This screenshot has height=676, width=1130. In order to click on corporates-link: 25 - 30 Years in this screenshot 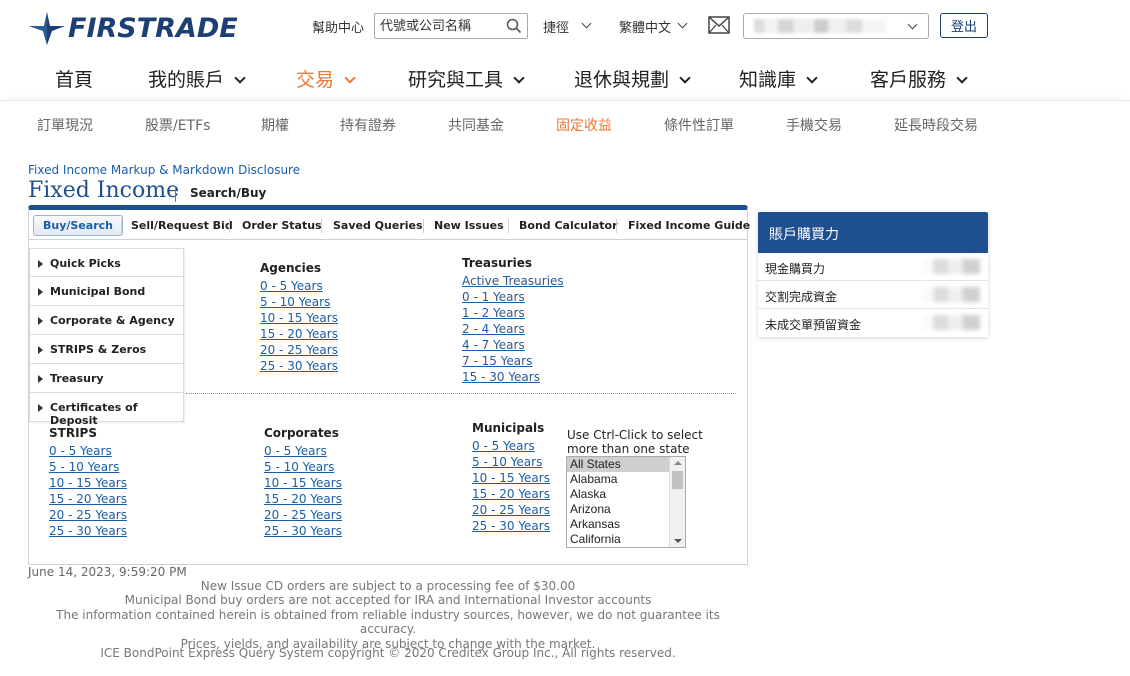, I will do `click(303, 531)`.